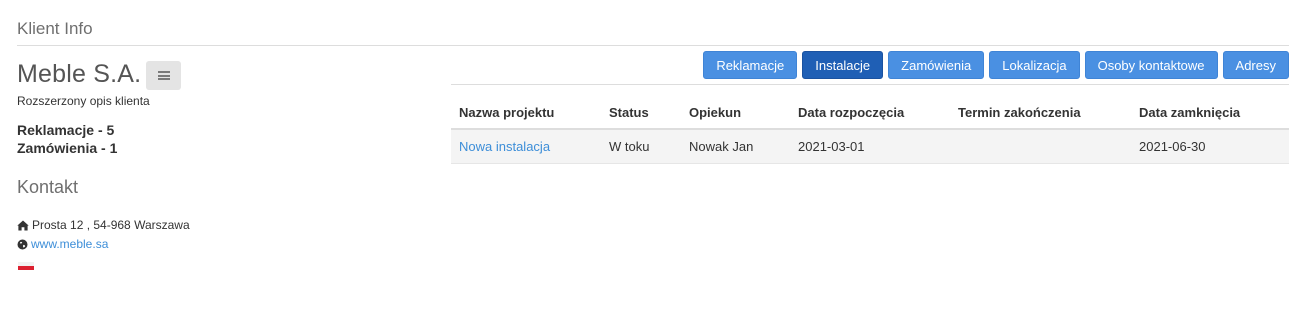  What do you see at coordinates (55, 28) in the screenshot?
I see `page-title: Klient Info` at bounding box center [55, 28].